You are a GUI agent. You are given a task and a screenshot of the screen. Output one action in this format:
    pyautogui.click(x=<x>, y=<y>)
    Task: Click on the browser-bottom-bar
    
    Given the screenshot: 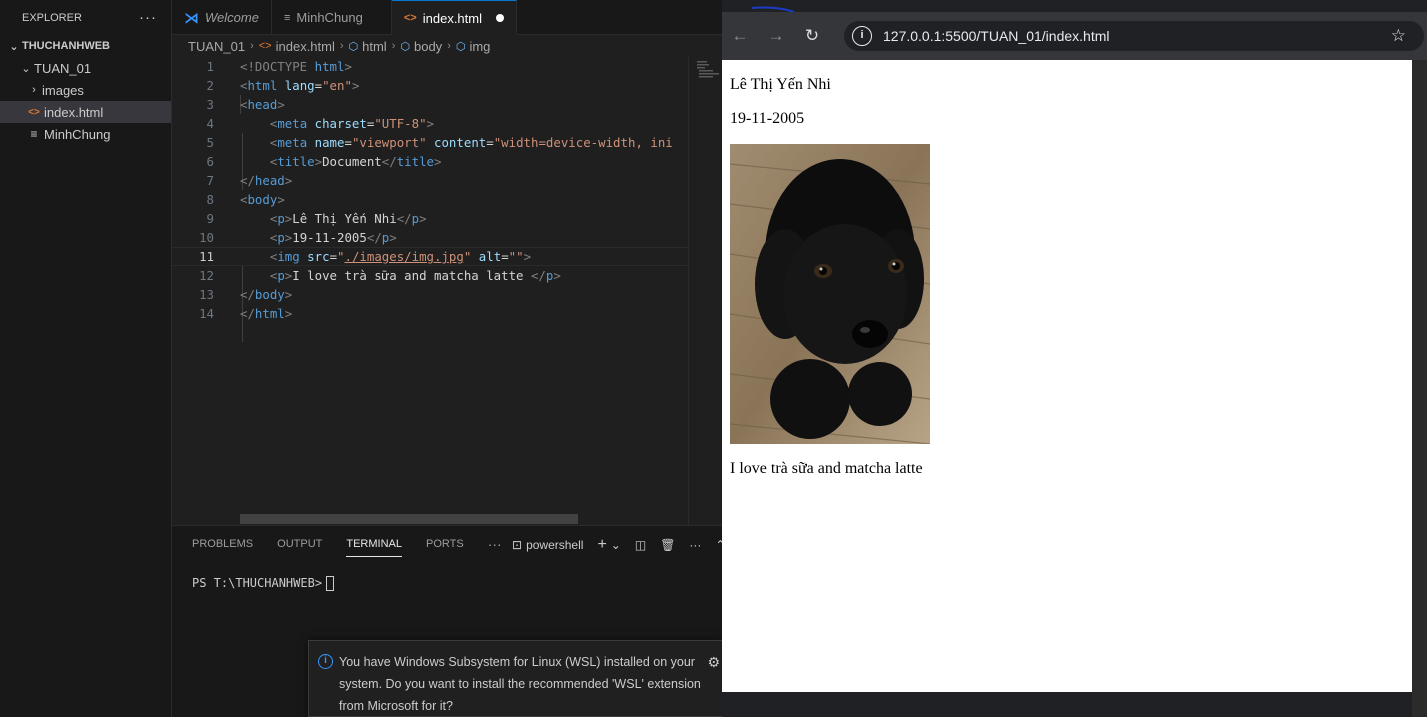 What is the action you would take?
    pyautogui.click(x=1067, y=704)
    